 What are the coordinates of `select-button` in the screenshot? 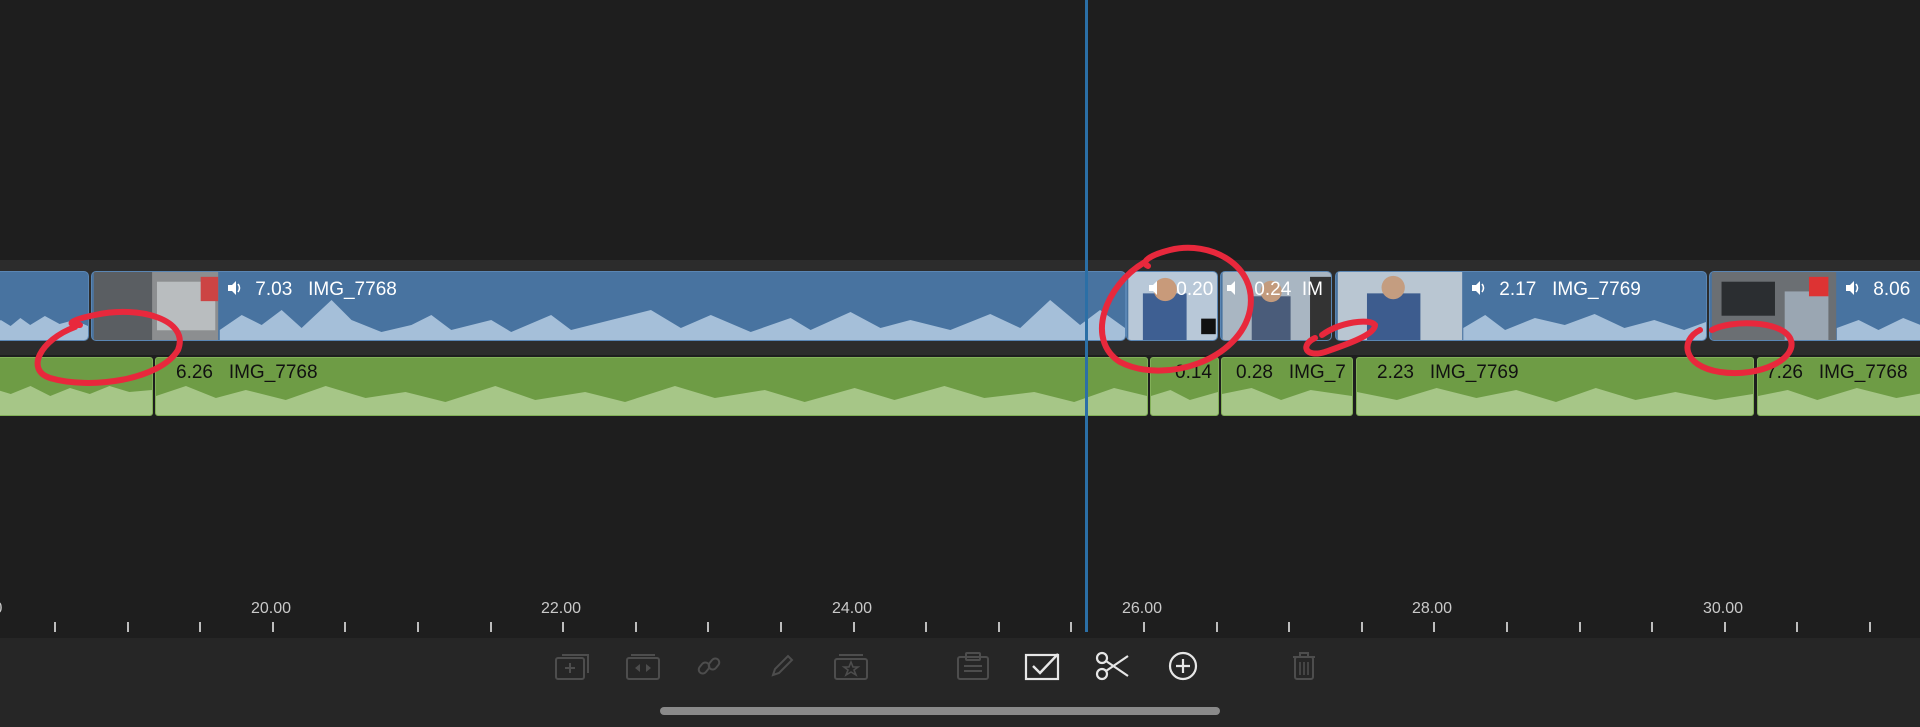 It's located at (1043, 666).